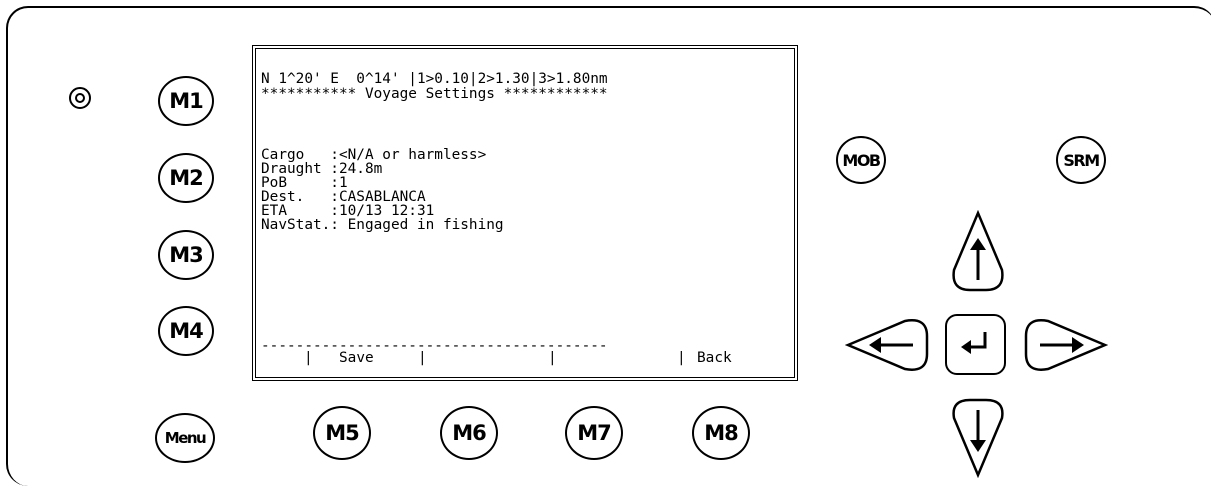  Describe the element at coordinates (721, 433) in the screenshot. I see `m8-button: M8` at that location.